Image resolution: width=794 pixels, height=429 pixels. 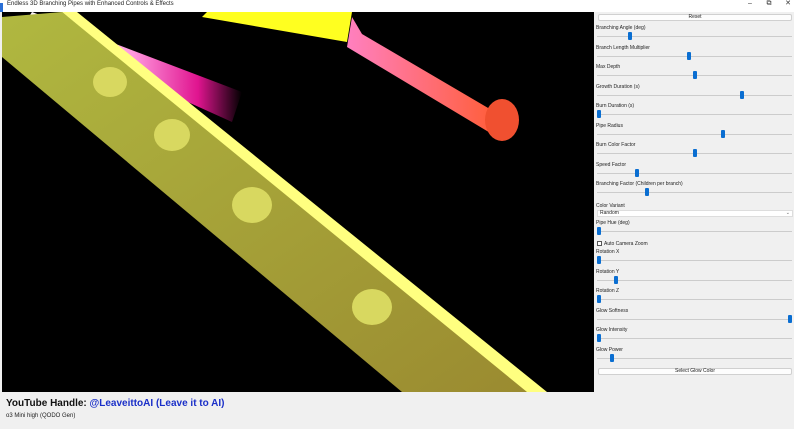 What do you see at coordinates (277, 27) in the screenshot?
I see `pipe-yellow-top` at bounding box center [277, 27].